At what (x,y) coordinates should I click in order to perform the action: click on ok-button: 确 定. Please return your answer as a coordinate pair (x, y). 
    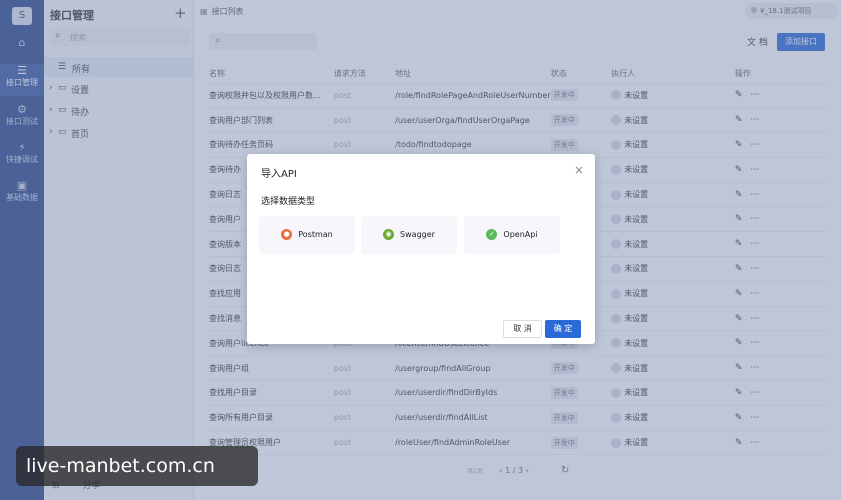
    Looking at the image, I should click on (563, 329).